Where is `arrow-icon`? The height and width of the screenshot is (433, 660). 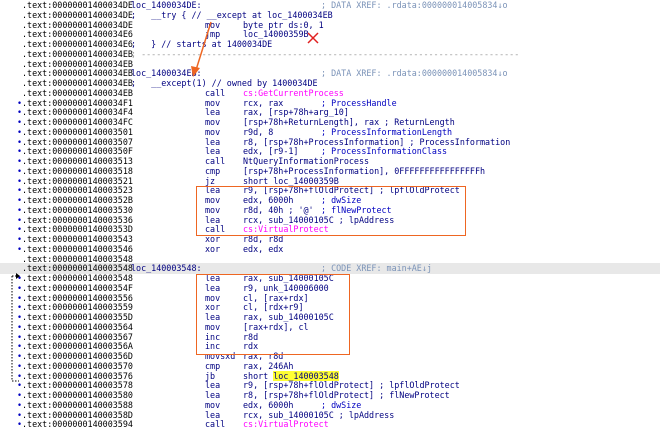
arrow-icon is located at coordinates (201, 49).